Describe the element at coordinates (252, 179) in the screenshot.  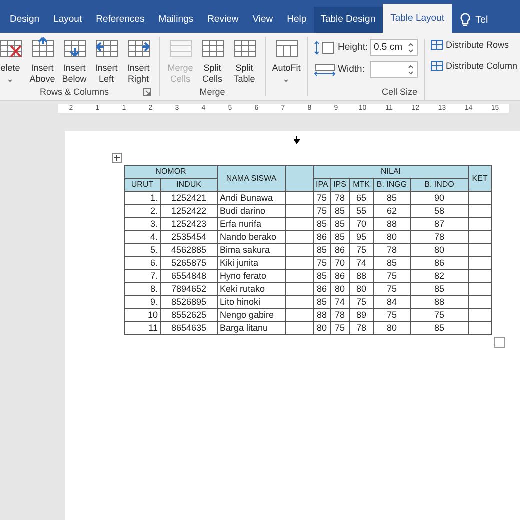
I see `column-header: NAMA SISWA` at that location.